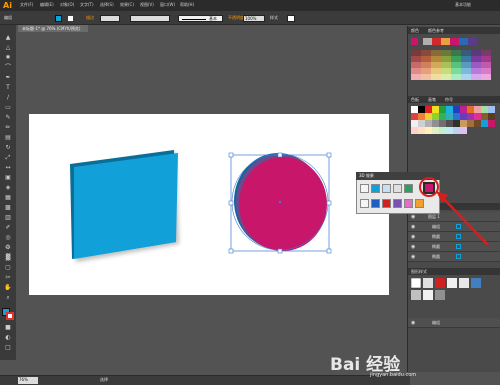 The width and height of the screenshot is (500, 385). What do you see at coordinates (126, 206) in the screenshot?
I see `cyan-3d-rectangle` at bounding box center [126, 206].